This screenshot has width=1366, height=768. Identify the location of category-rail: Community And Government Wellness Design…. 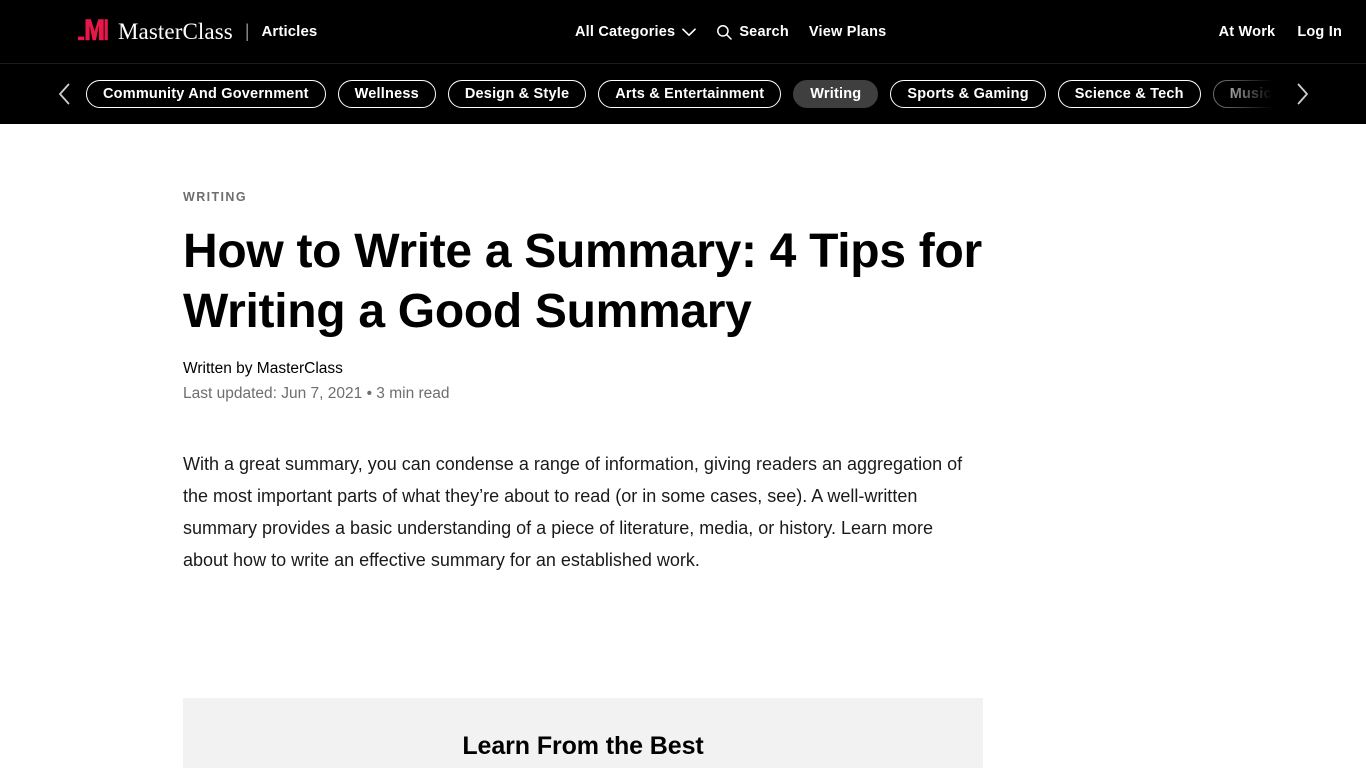
(683, 94).